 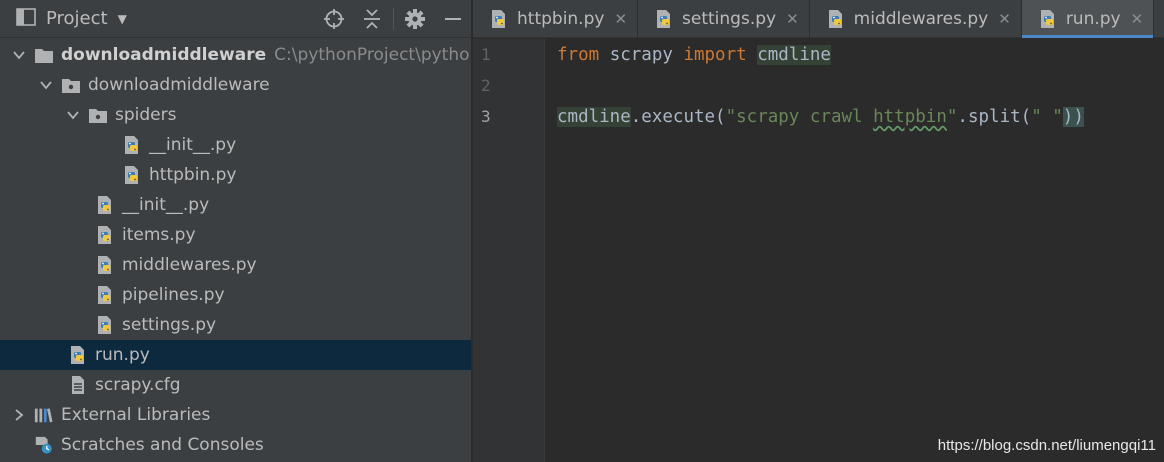 What do you see at coordinates (235, 415) in the screenshot?
I see `tree-item-external-libraries: External Libraries` at bounding box center [235, 415].